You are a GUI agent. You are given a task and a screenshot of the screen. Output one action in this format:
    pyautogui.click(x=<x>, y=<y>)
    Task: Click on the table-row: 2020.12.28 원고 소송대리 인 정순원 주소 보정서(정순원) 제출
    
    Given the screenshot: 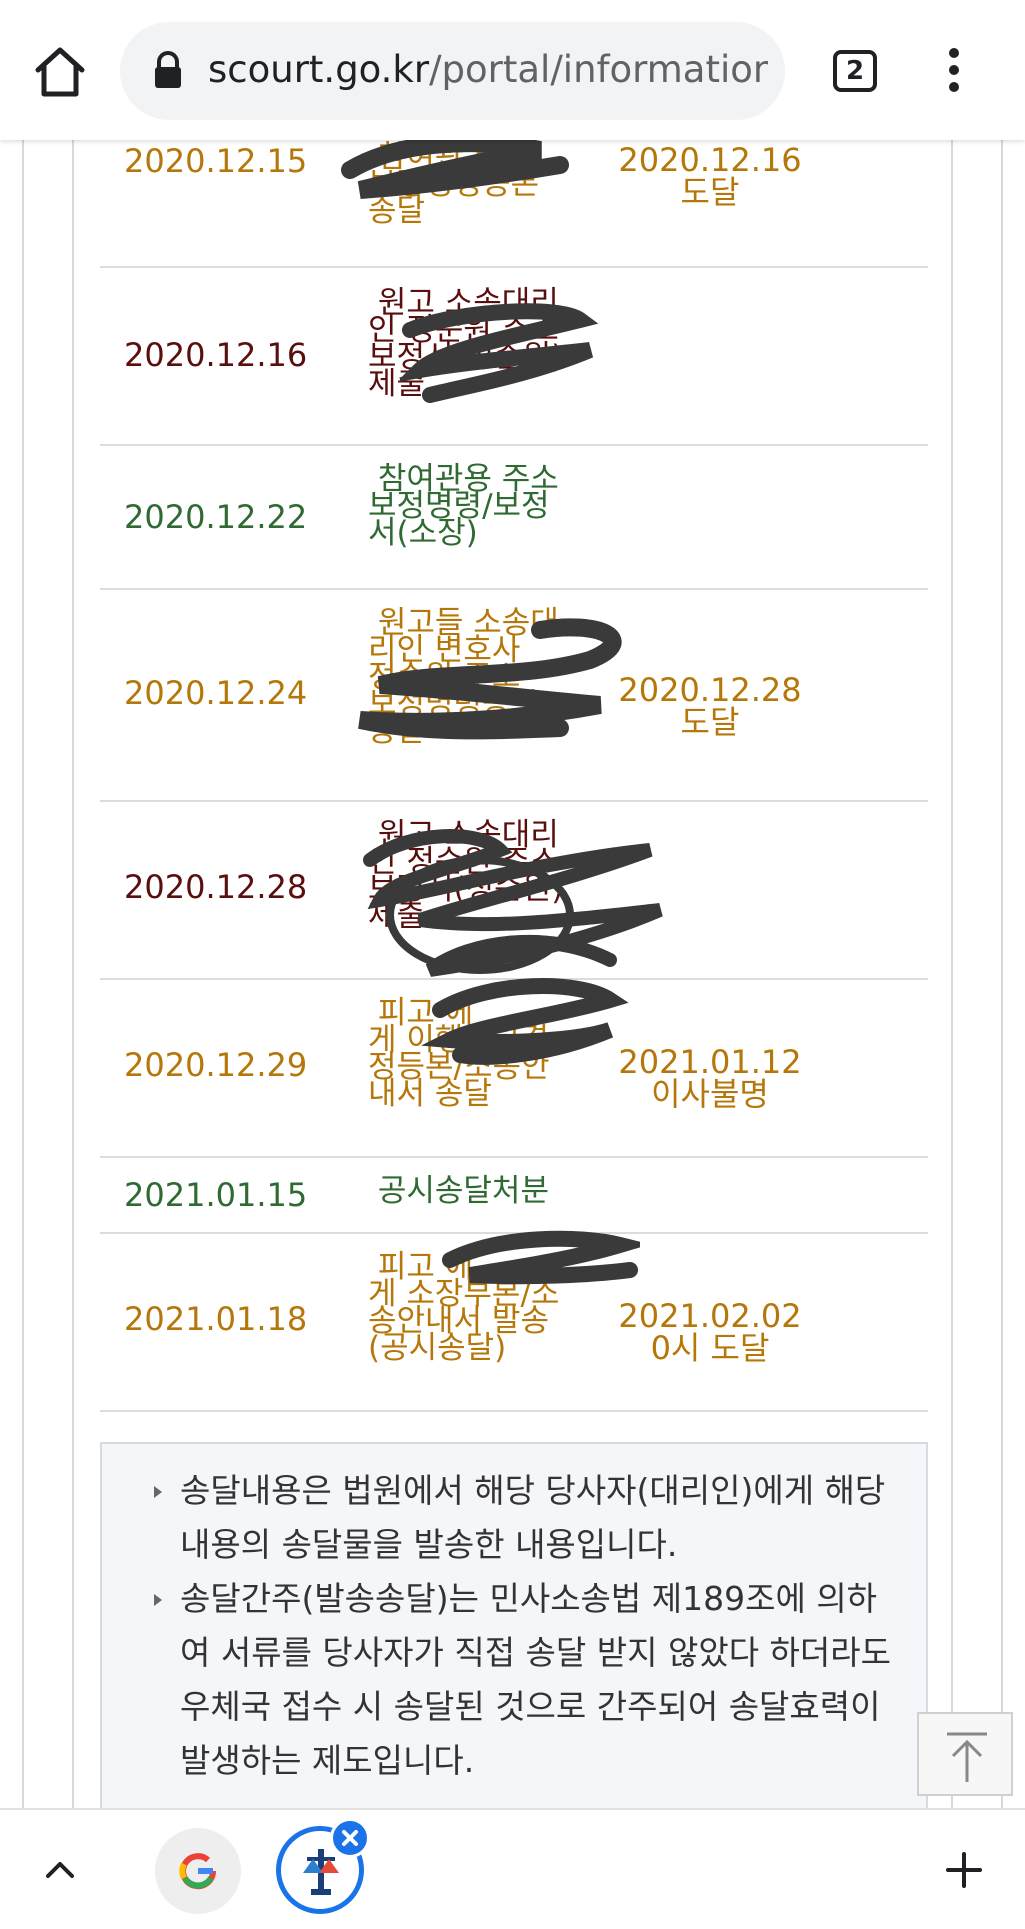 What is the action you would take?
    pyautogui.click(x=514, y=891)
    